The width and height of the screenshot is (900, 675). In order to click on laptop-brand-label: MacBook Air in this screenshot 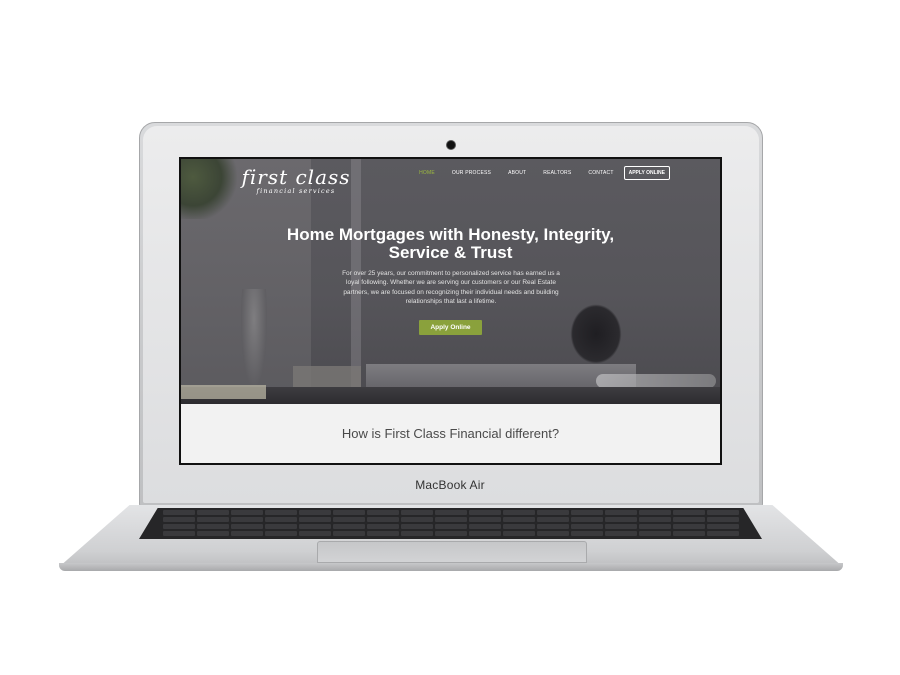, I will do `click(450, 485)`.